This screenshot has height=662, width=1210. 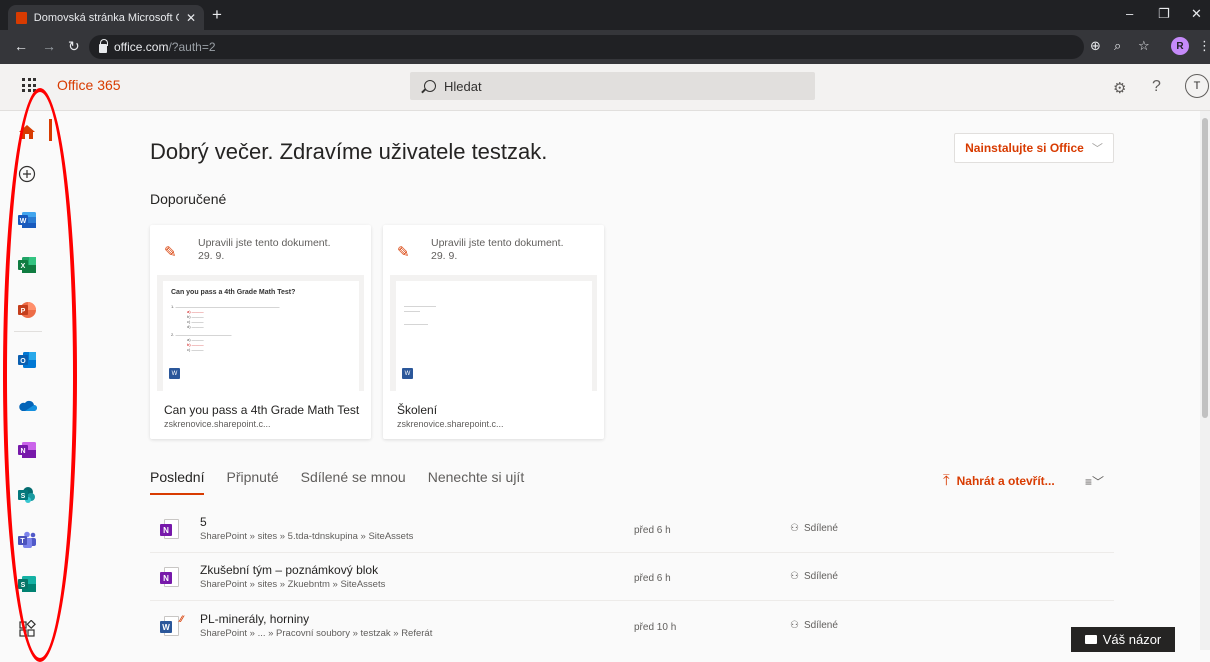 I want to click on tab-close-icon: ✕, so click(x=191, y=18).